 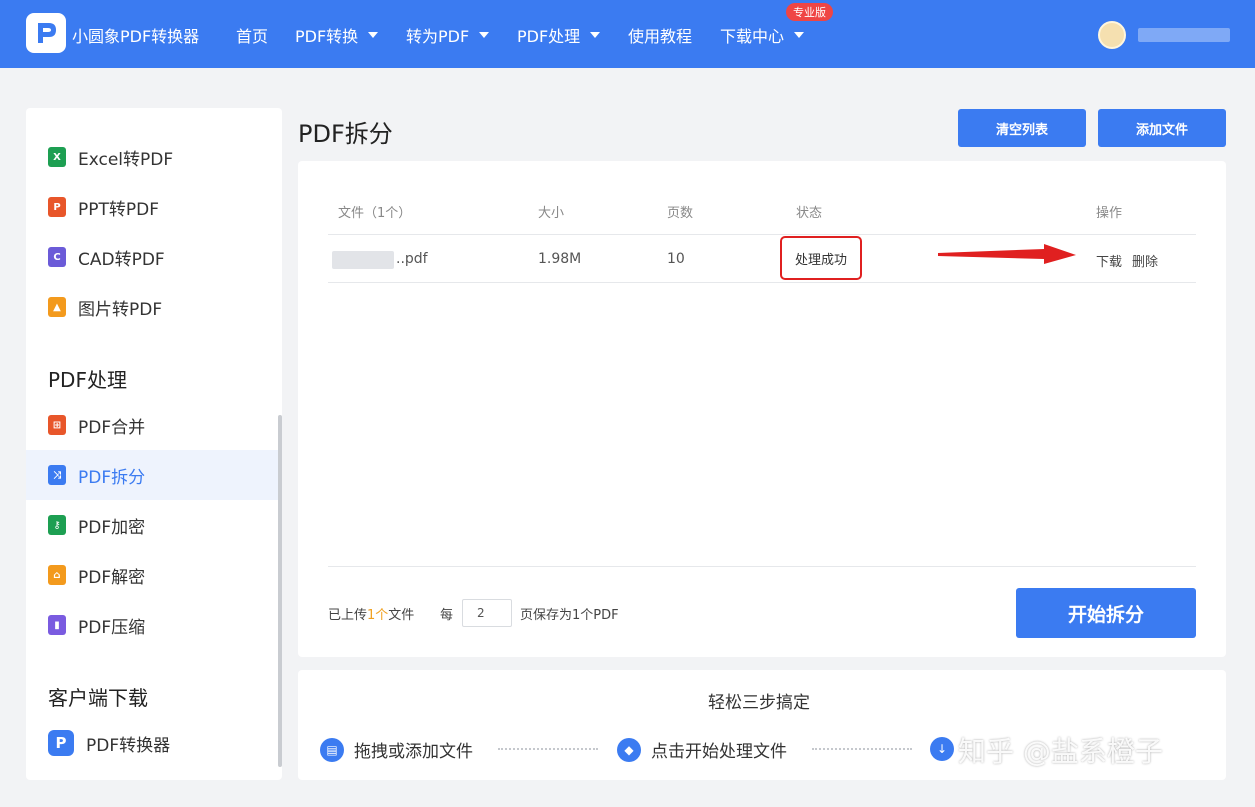 I want to click on nav-pdf-process: PDF处理, so click(x=559, y=35).